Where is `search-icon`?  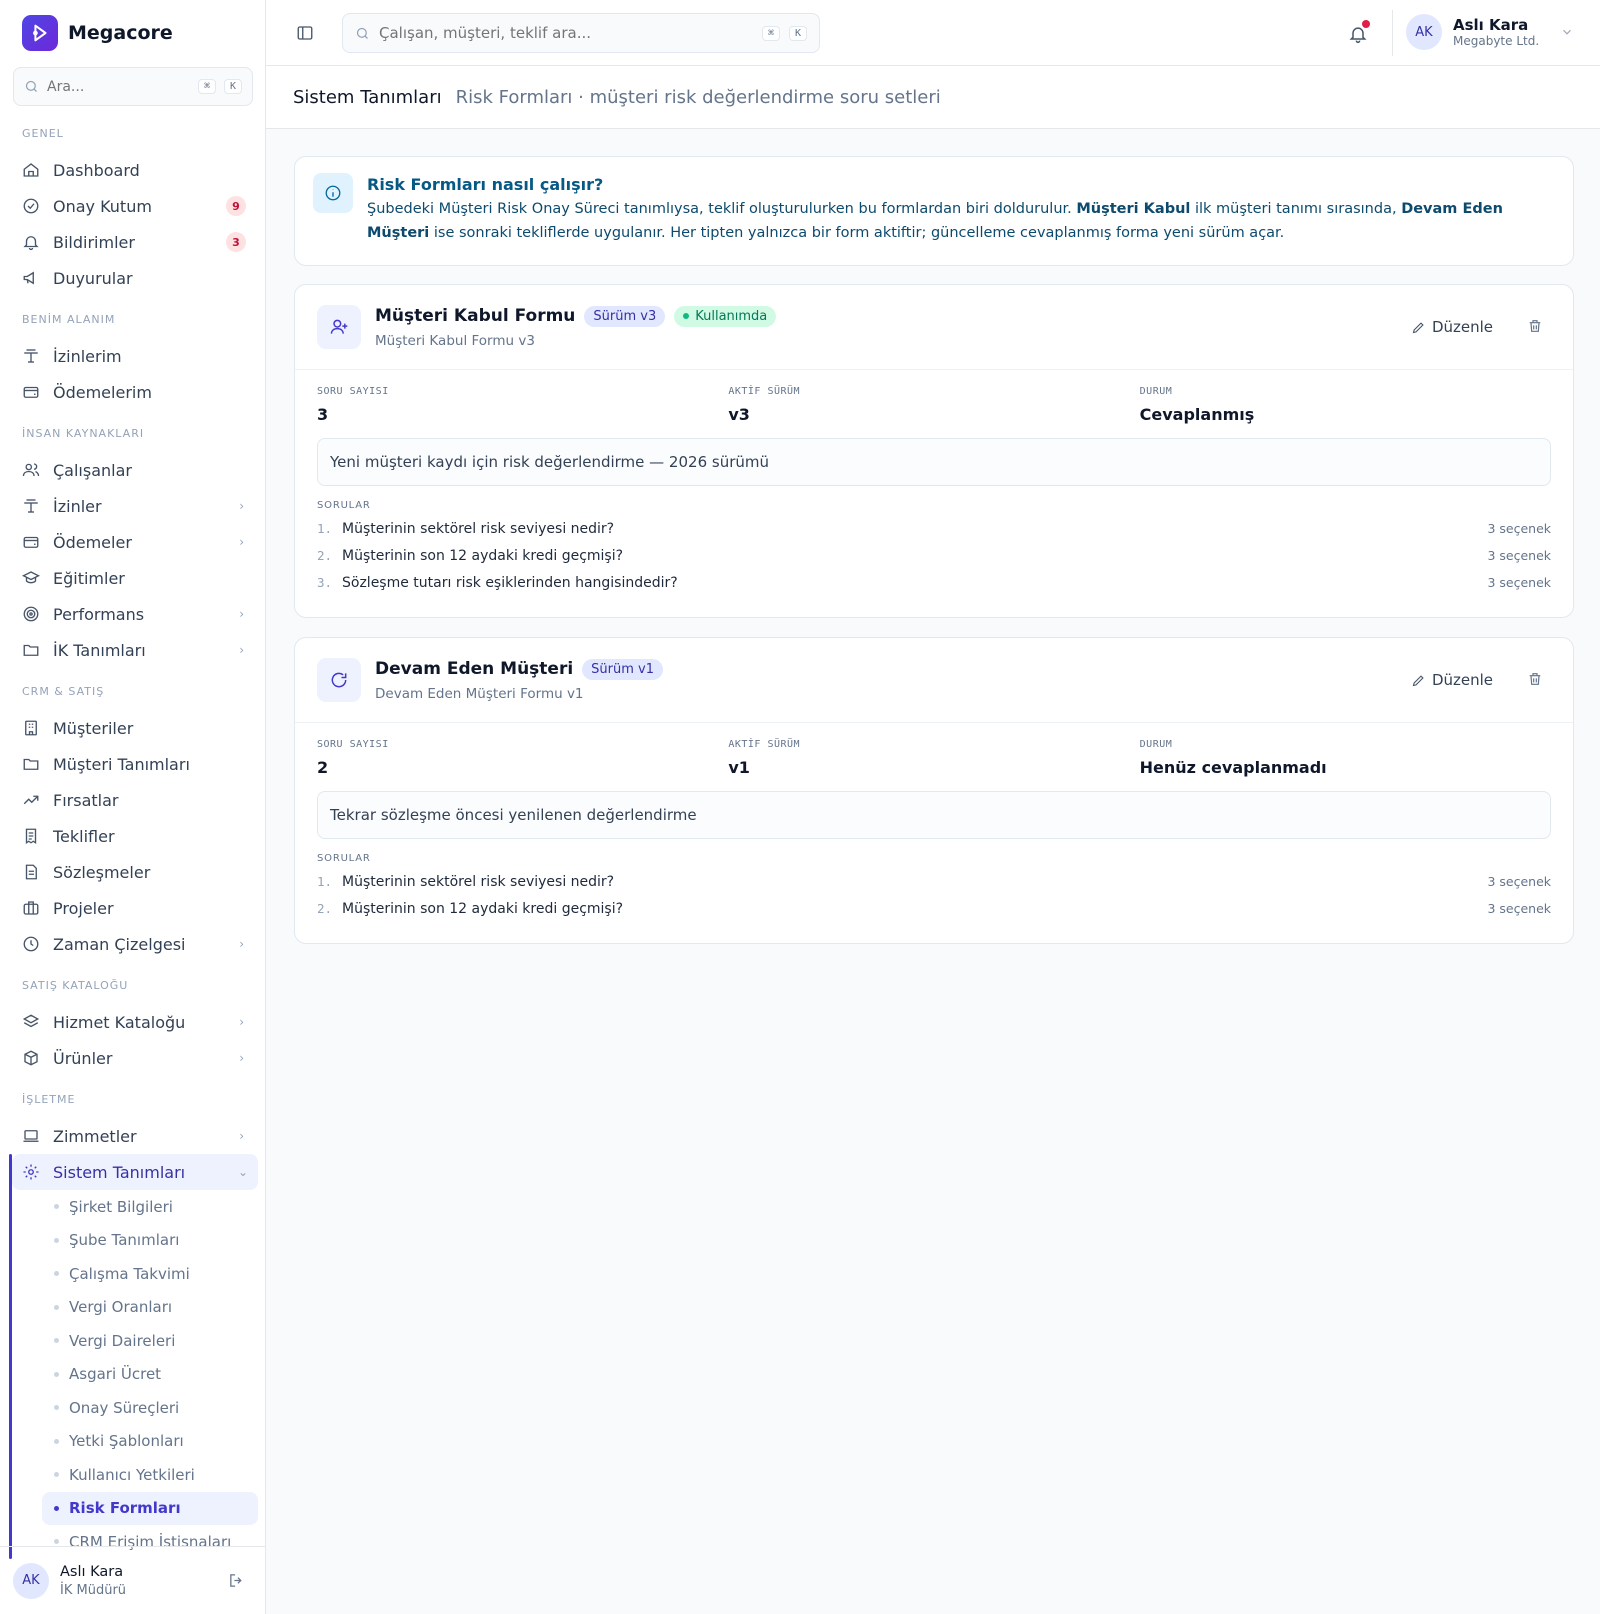
search-icon is located at coordinates (362, 33).